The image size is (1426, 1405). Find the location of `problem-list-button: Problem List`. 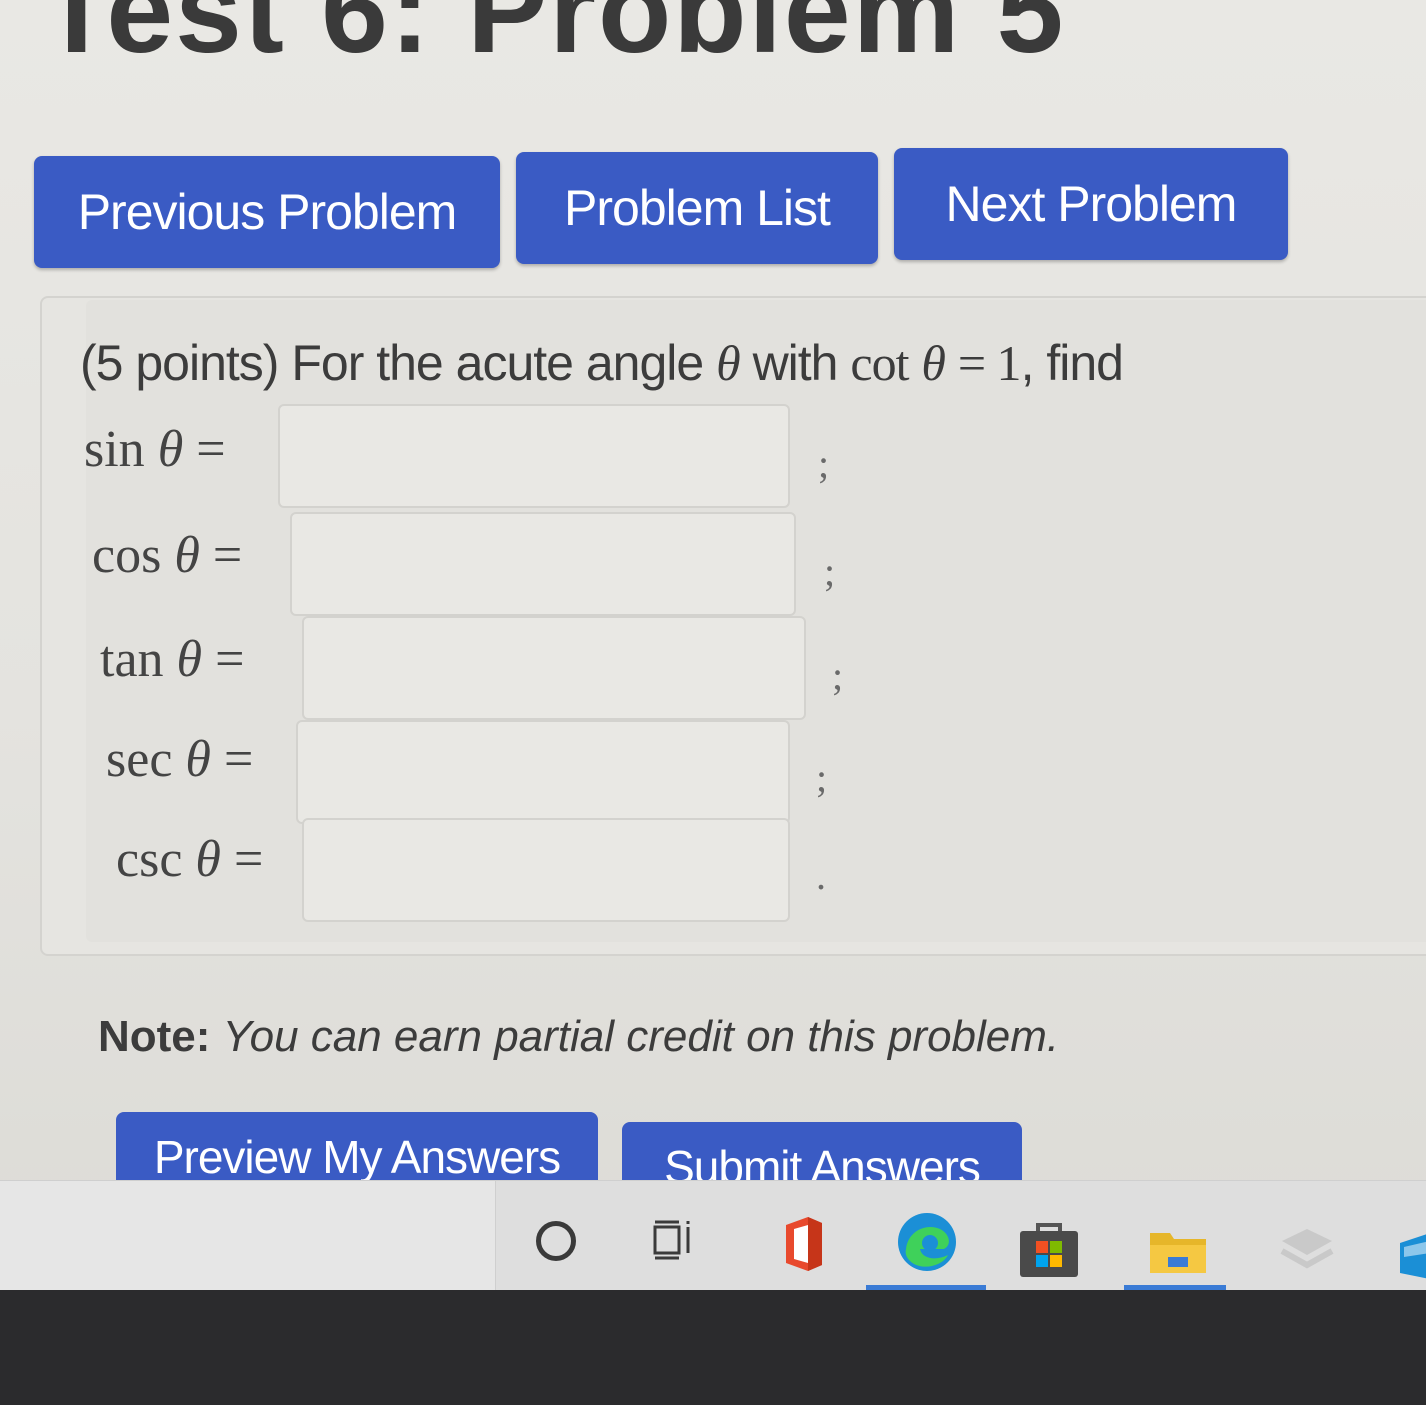

problem-list-button: Problem List is located at coordinates (697, 208).